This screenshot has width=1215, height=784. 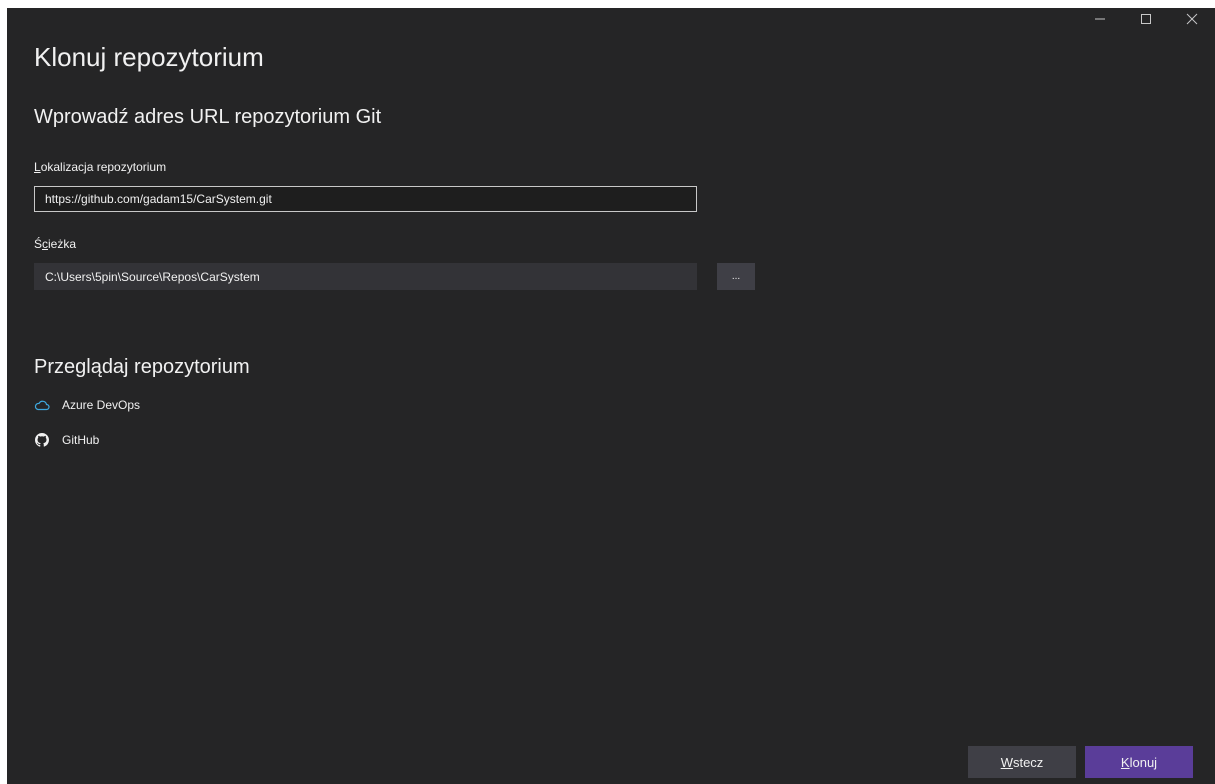 I want to click on browse-item-github: GitHub, so click(x=66, y=440).